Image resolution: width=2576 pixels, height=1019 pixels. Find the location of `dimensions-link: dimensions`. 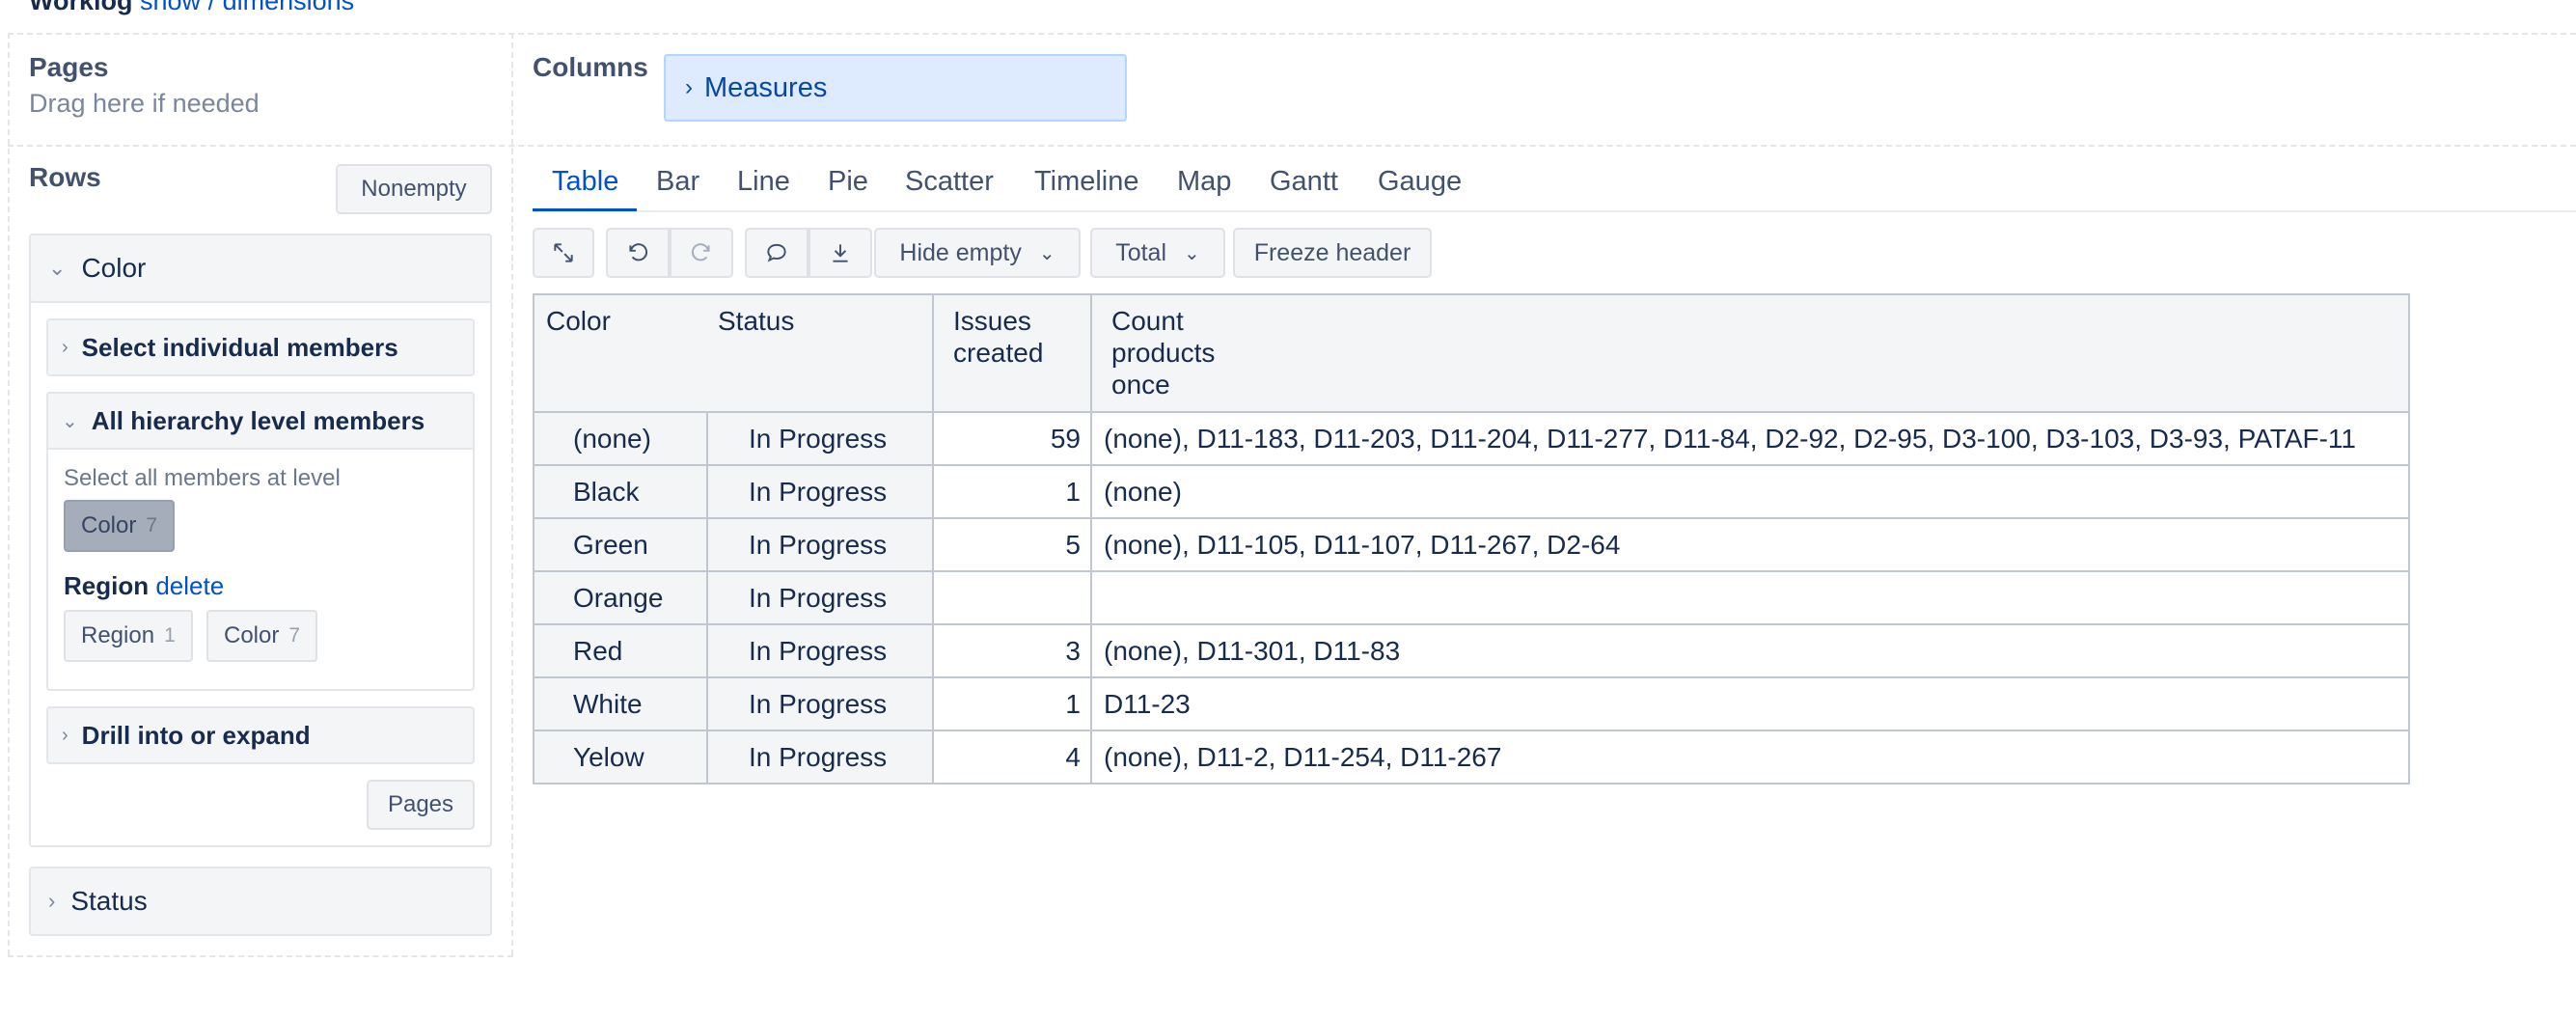

dimensions-link: dimensions is located at coordinates (289, 7).